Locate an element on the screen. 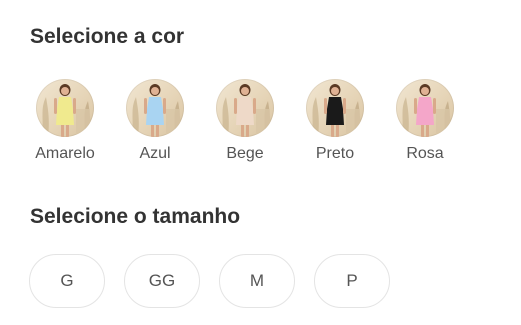 This screenshot has width=521, height=325. size-option-gg: GG is located at coordinates (162, 281).